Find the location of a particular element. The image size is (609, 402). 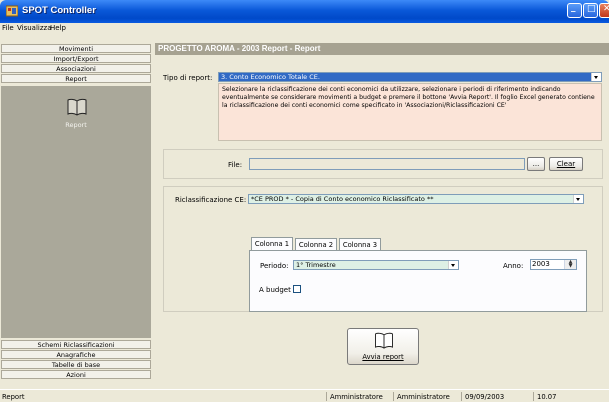

maximize-button: □ is located at coordinates (590, 10).